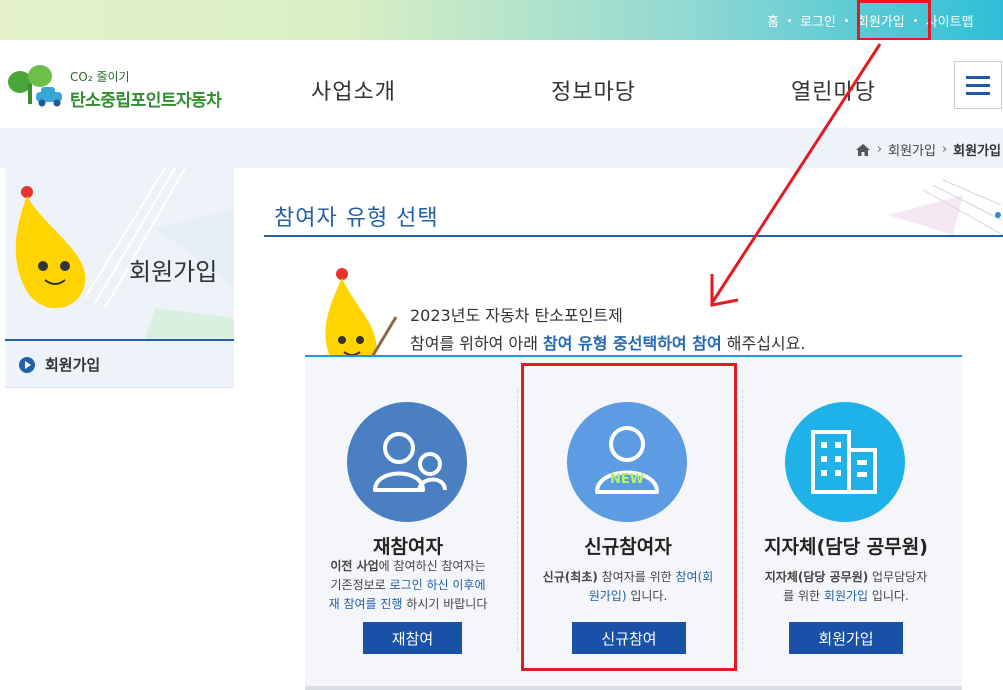  Describe the element at coordinates (773, 20) in the screenshot. I see `home-link: 홈` at that location.